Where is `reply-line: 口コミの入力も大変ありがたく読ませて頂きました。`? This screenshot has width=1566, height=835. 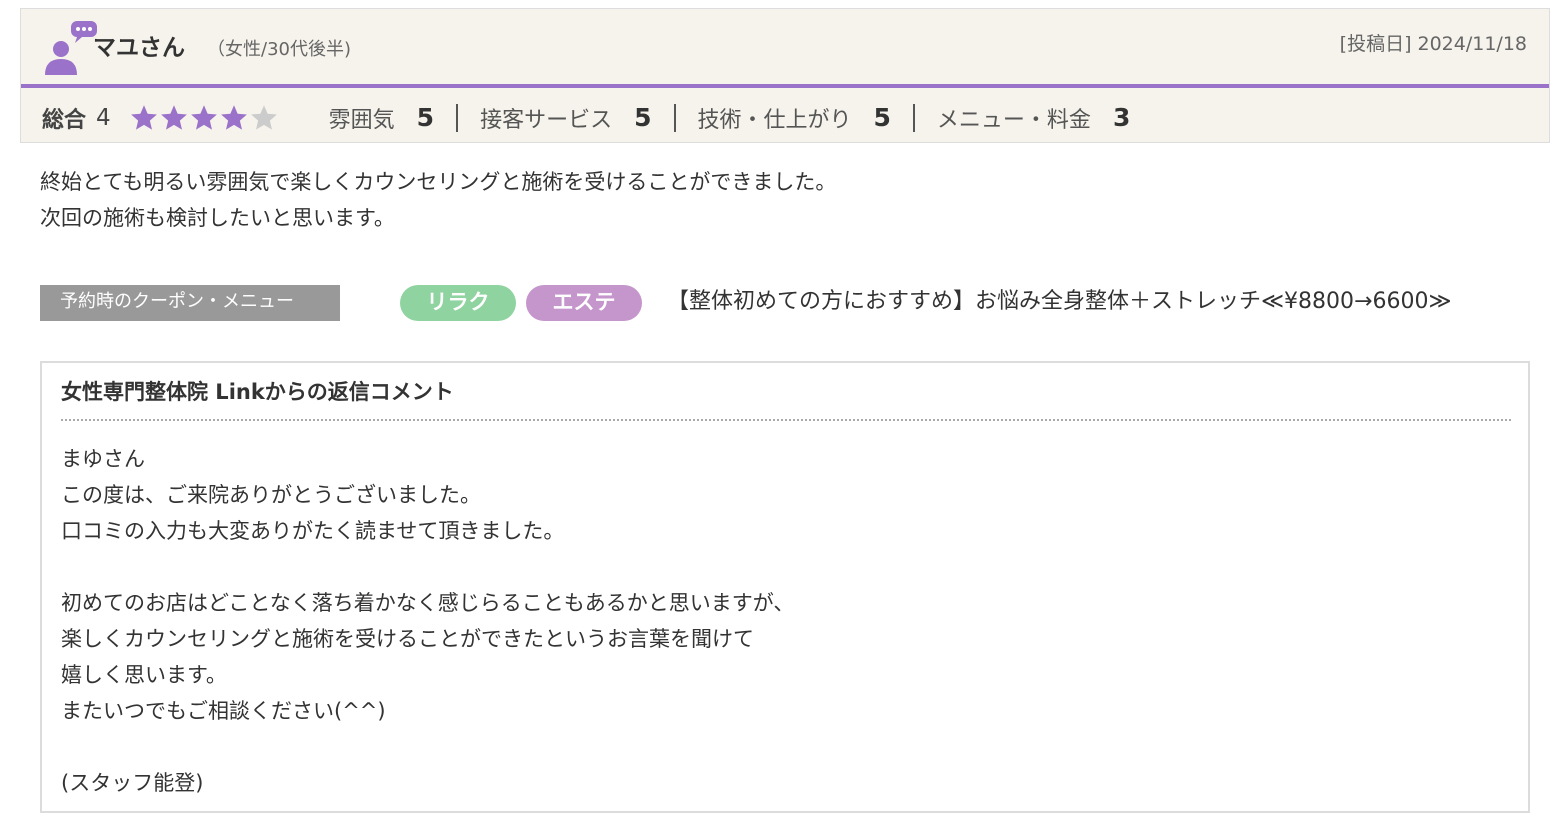
reply-line: 口コミの入力も大変ありがたく読ませて頂きました。 is located at coordinates (313, 531).